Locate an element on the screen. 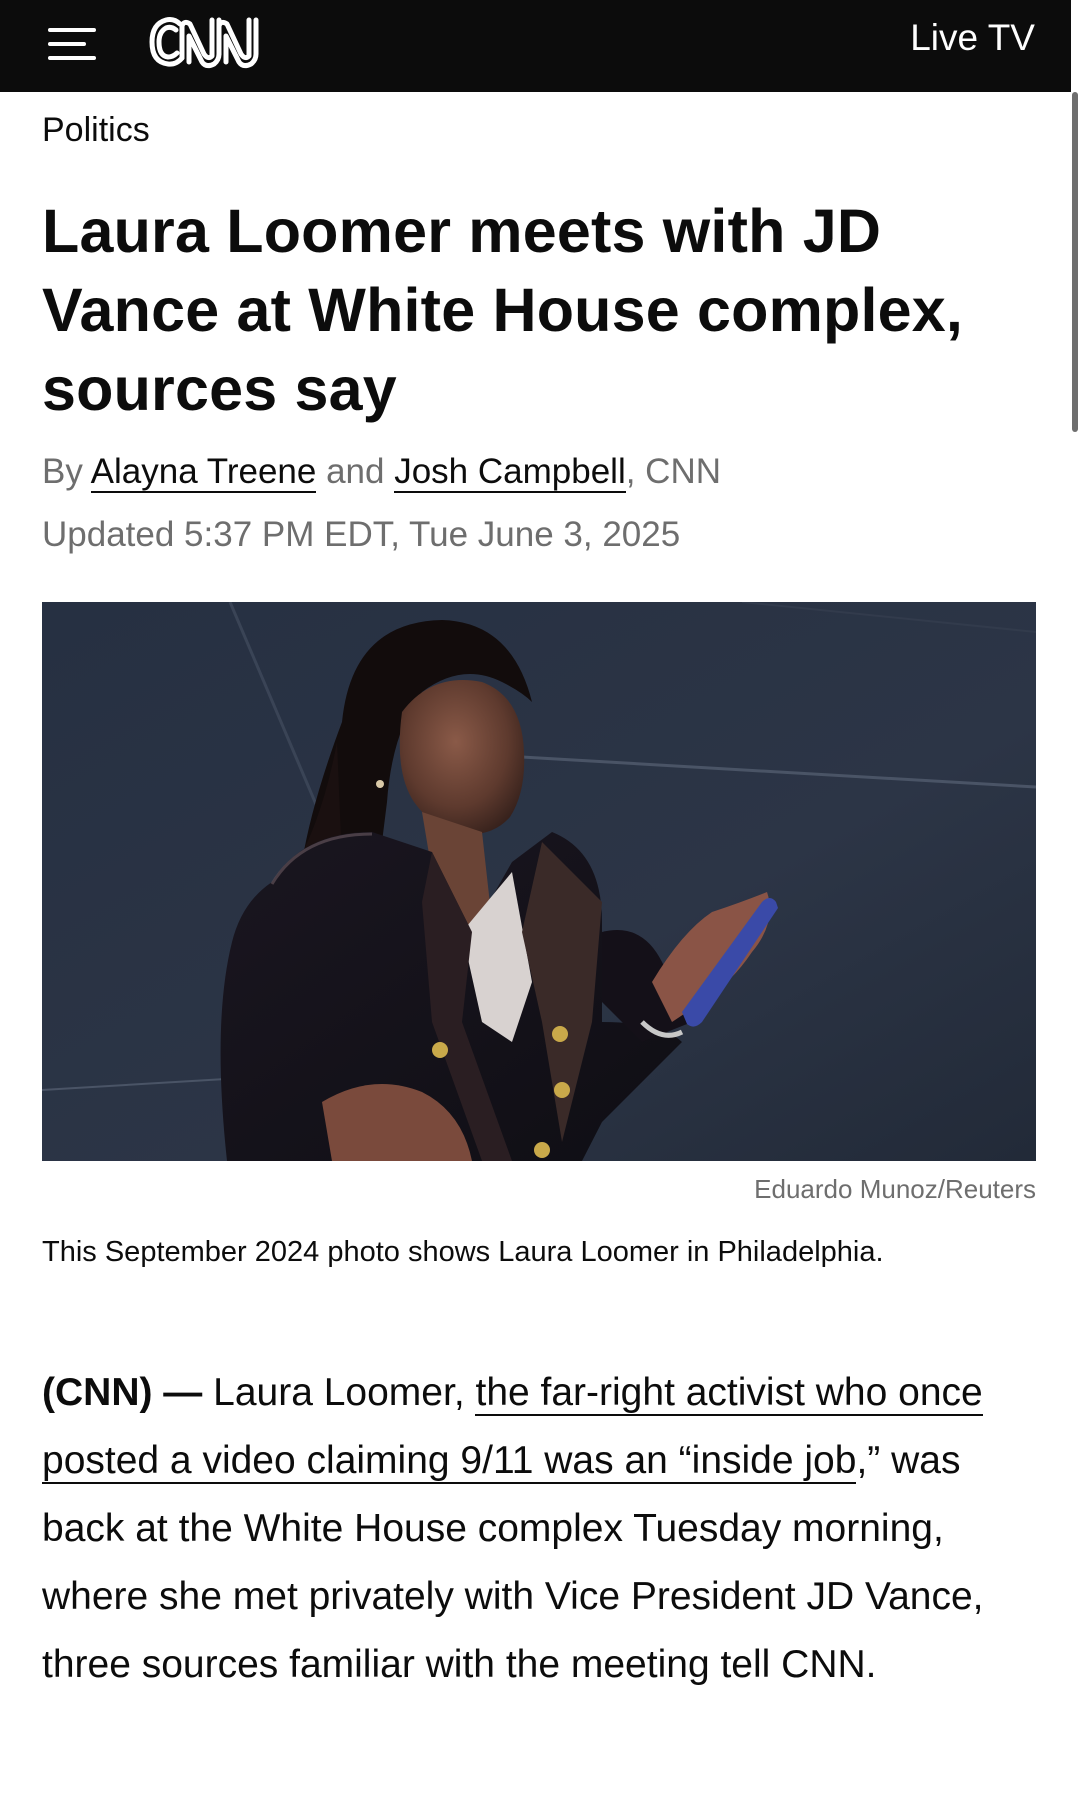 Image resolution: width=1079 pixels, height=1794 pixels. live-tv-link: Live TV is located at coordinates (972, 38).